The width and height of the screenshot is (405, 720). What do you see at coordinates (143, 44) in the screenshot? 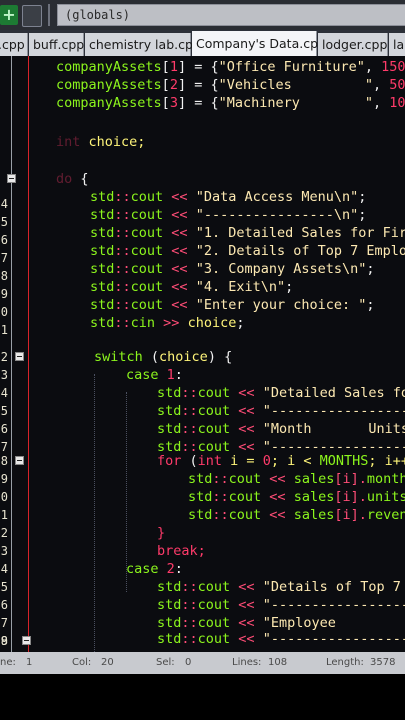
I see `tab-chemistry-lab: chemistry lab.cpp` at bounding box center [143, 44].